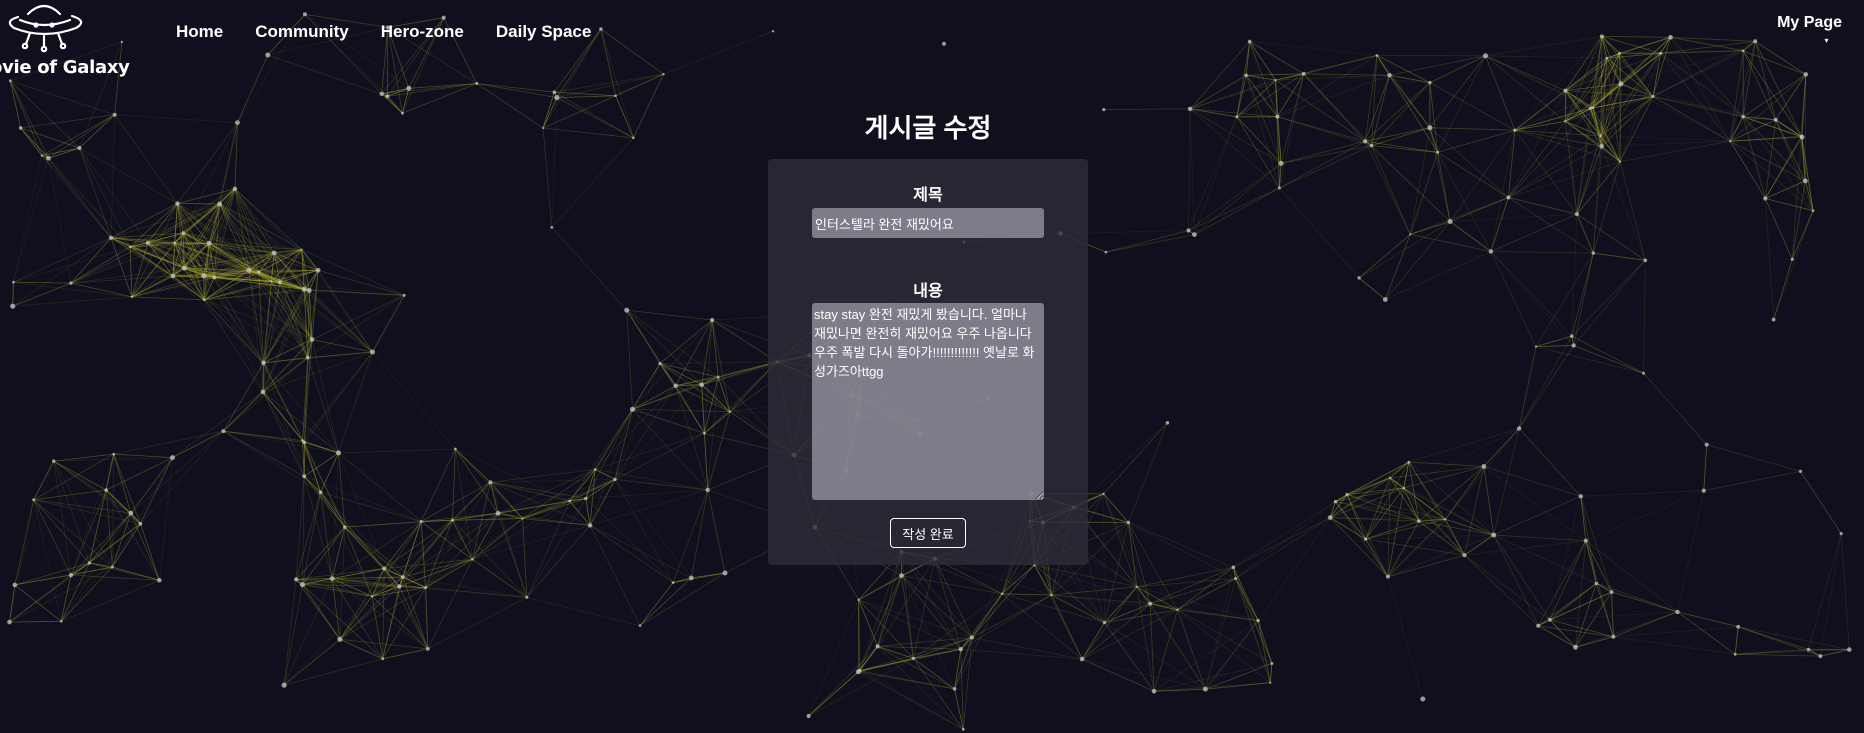 The image size is (1864, 733). What do you see at coordinates (928, 195) in the screenshot?
I see `title-label: 제목` at bounding box center [928, 195].